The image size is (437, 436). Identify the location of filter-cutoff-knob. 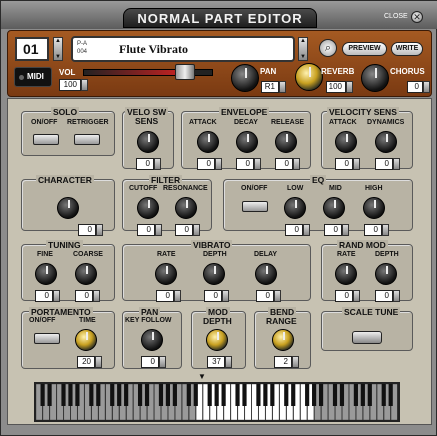
(148, 208).